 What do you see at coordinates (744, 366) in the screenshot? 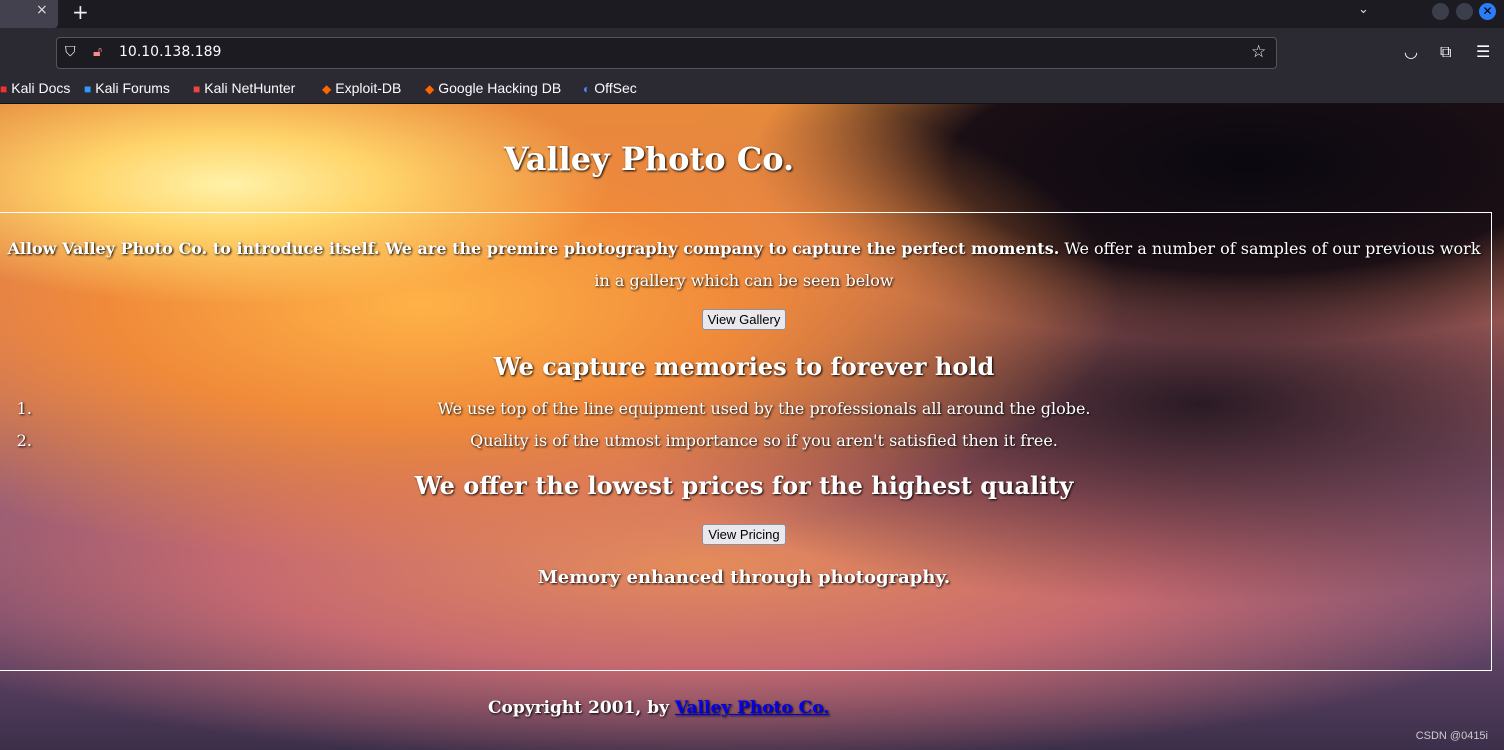
I see `heading-memories: We capture memories to forever hold` at bounding box center [744, 366].